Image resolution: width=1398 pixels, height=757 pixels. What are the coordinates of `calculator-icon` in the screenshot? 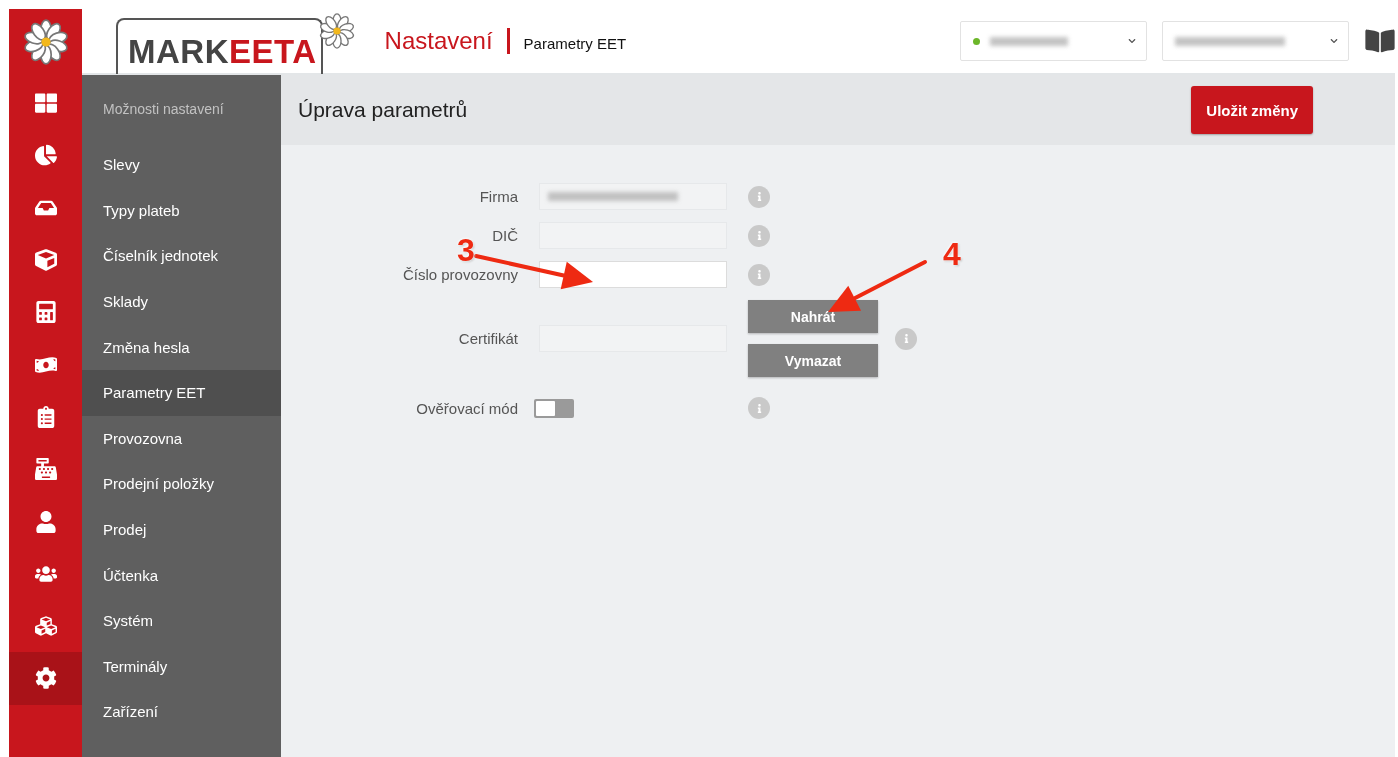 It's located at (45, 312).